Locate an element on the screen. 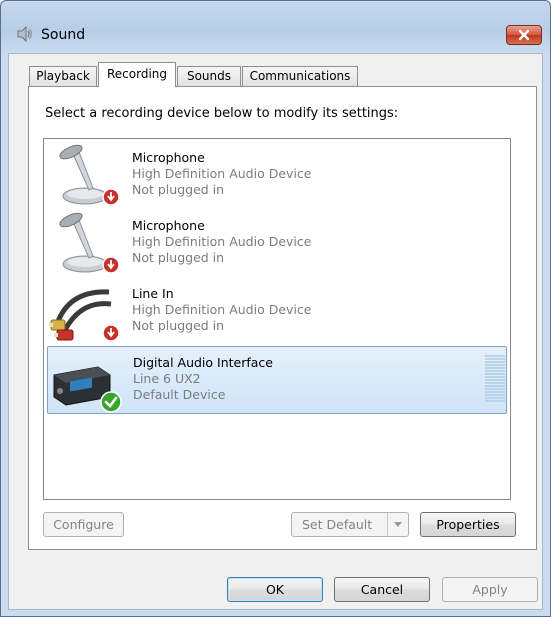  tab-label: Communications is located at coordinates (300, 76).